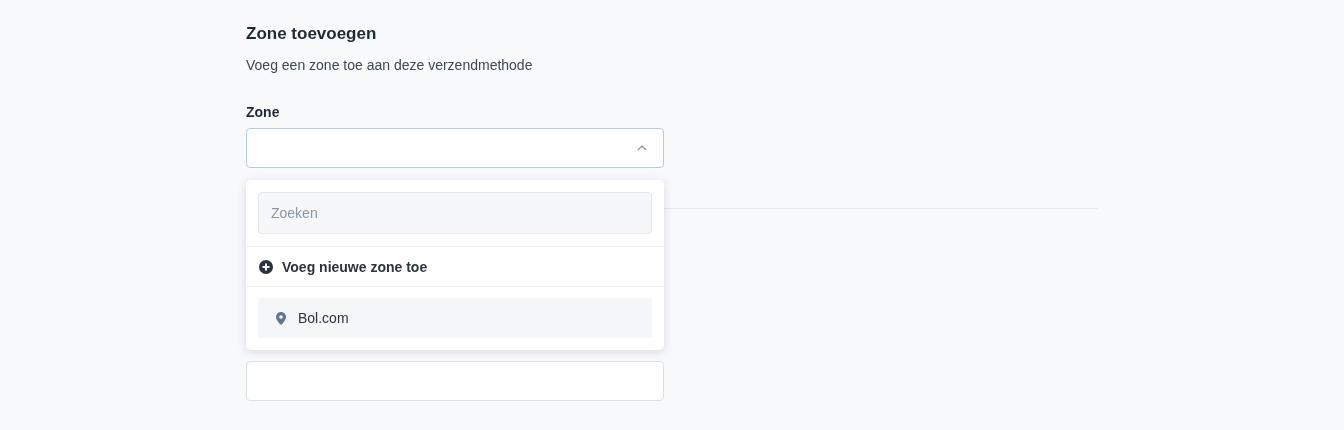  Describe the element at coordinates (455, 318) in the screenshot. I see `zone-option: Bol.com` at that location.